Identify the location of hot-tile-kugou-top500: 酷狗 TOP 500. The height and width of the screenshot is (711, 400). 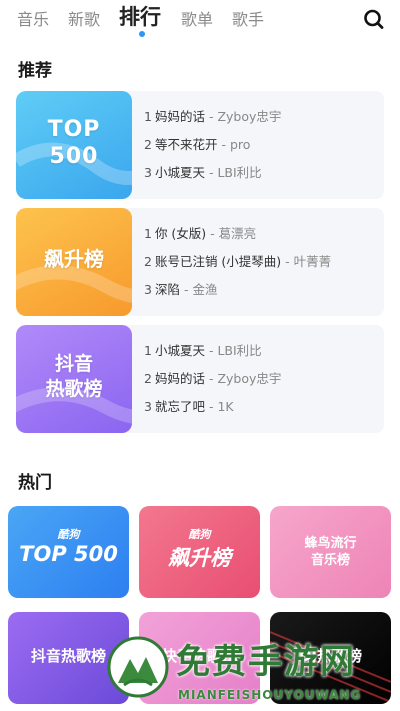
(68, 552).